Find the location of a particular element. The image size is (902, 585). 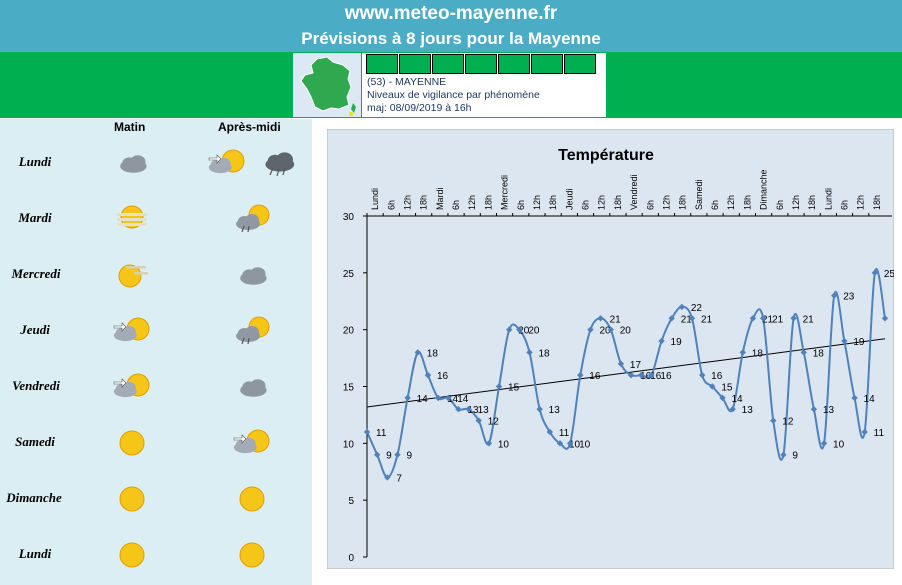

y-tick-label: 15 is located at coordinates (349, 388).